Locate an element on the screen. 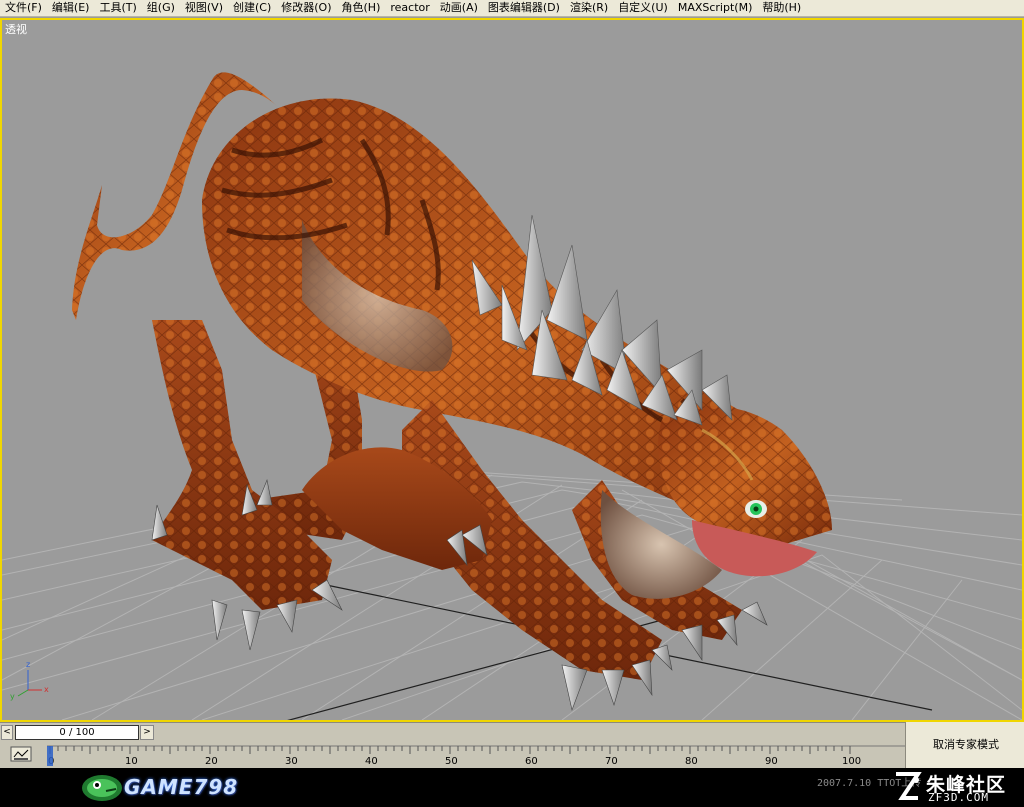  ruler-label: 20 is located at coordinates (211, 761).